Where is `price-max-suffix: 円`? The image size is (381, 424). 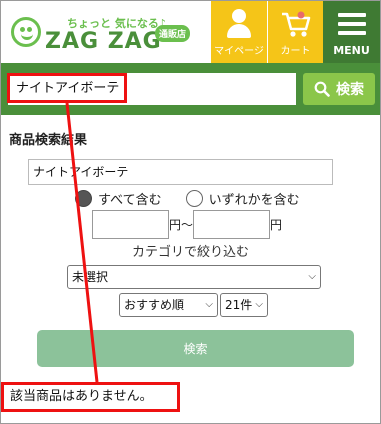
price-max-suffix: 円 is located at coordinates (276, 224).